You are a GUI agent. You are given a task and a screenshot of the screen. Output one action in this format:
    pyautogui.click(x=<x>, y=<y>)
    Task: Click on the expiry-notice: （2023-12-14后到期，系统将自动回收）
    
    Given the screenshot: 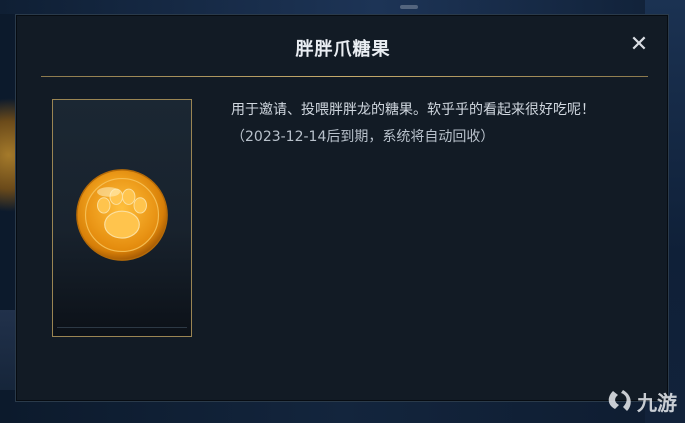 What is the action you would take?
    pyautogui.click(x=363, y=137)
    